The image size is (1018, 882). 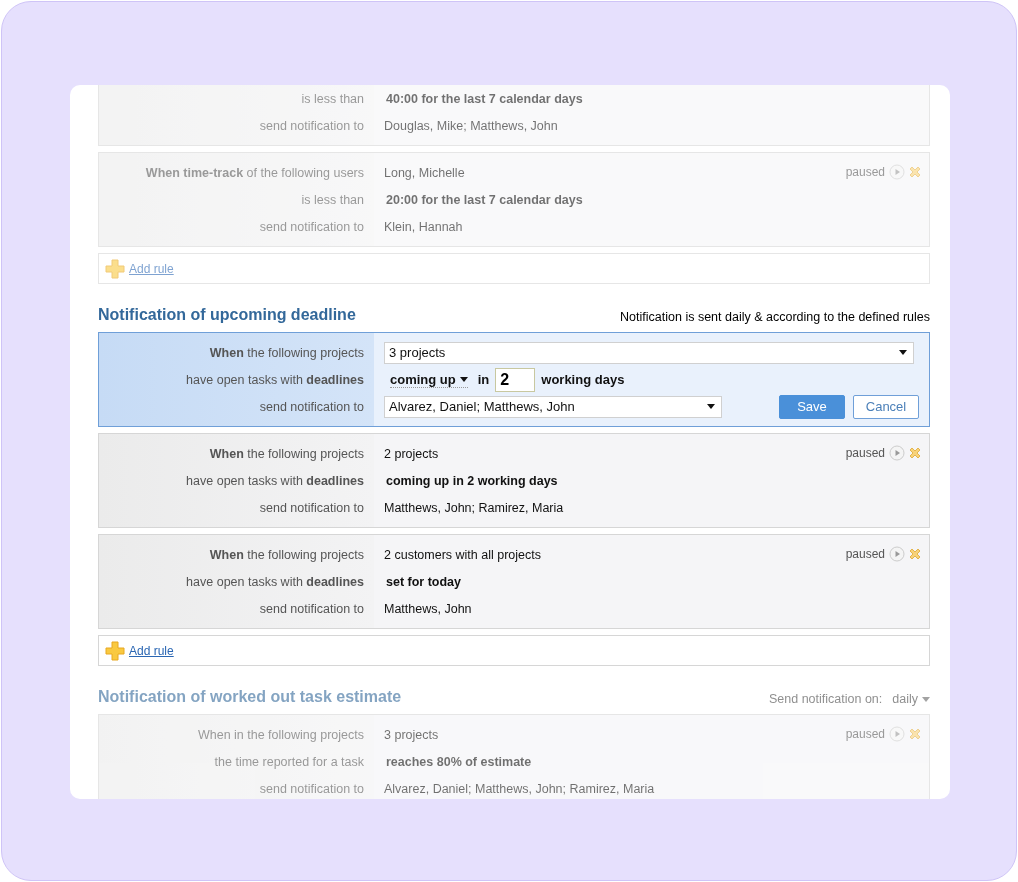 I want to click on cancel-button: Cancel, so click(x=886, y=406).